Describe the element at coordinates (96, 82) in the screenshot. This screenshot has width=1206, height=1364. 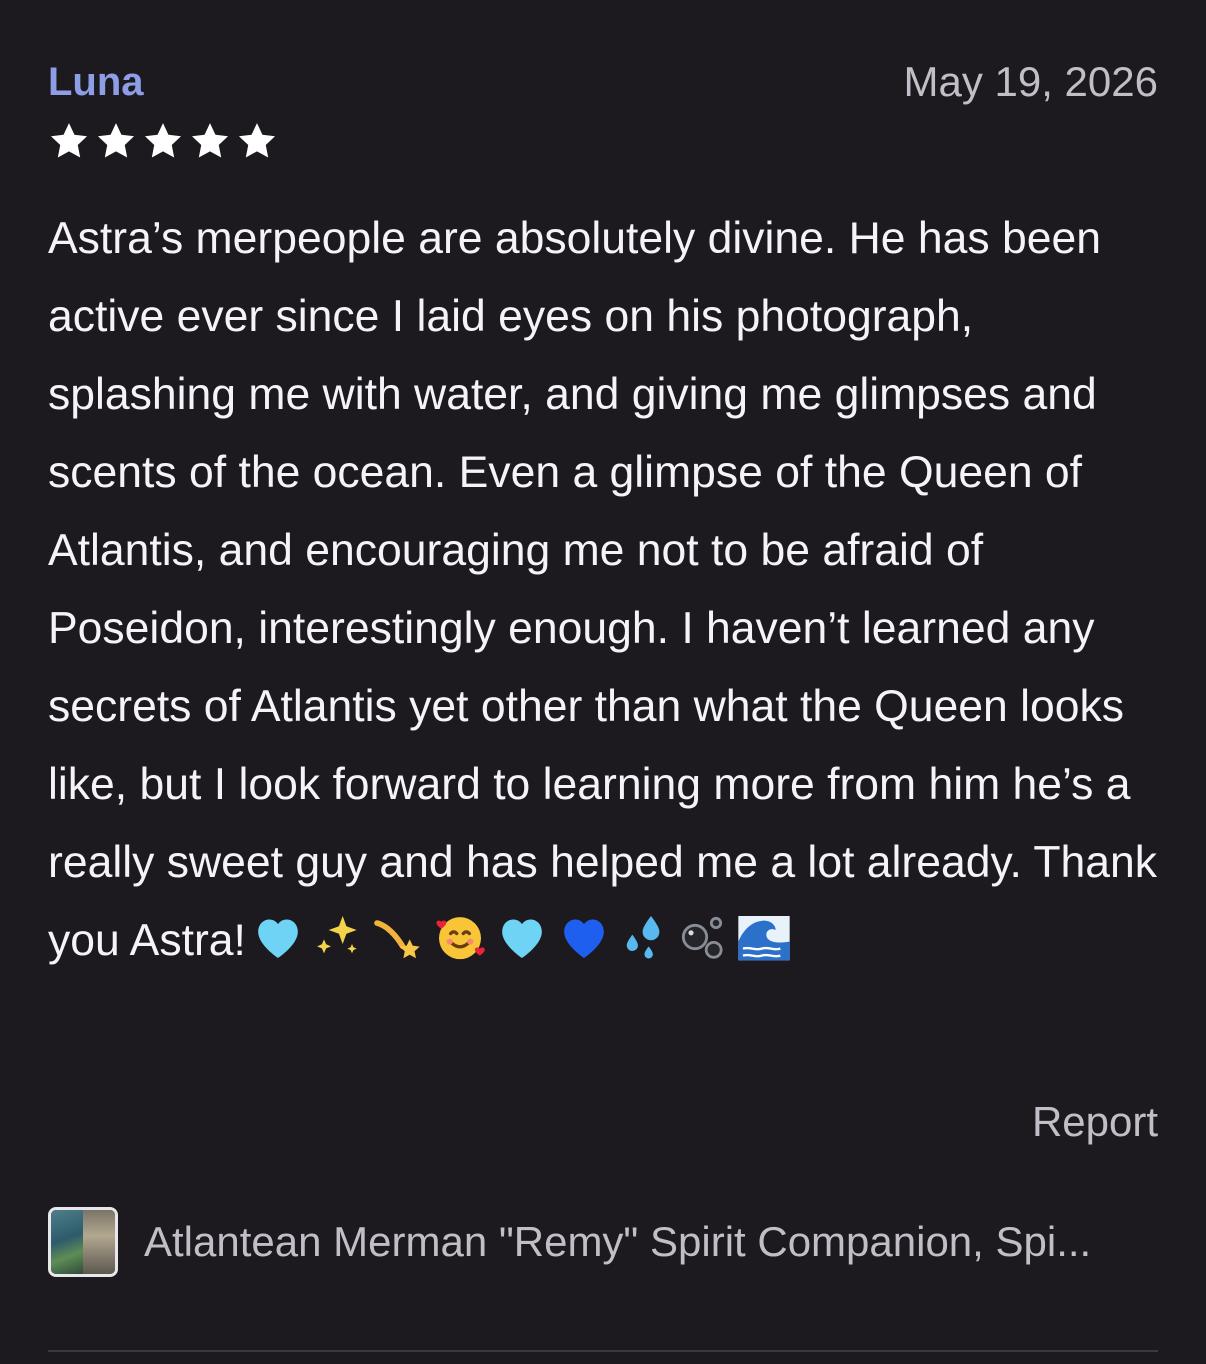
I see `reviewer-name: Luna` at that location.